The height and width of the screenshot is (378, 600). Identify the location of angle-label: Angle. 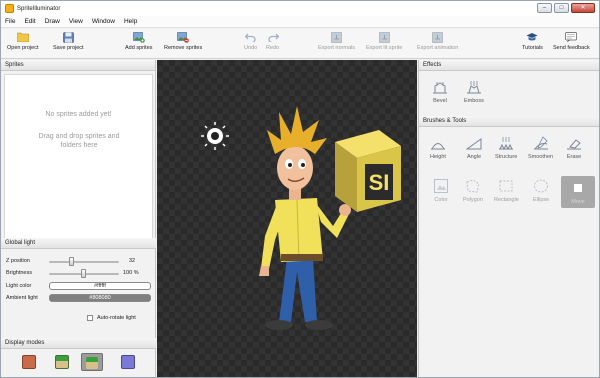
(474, 157).